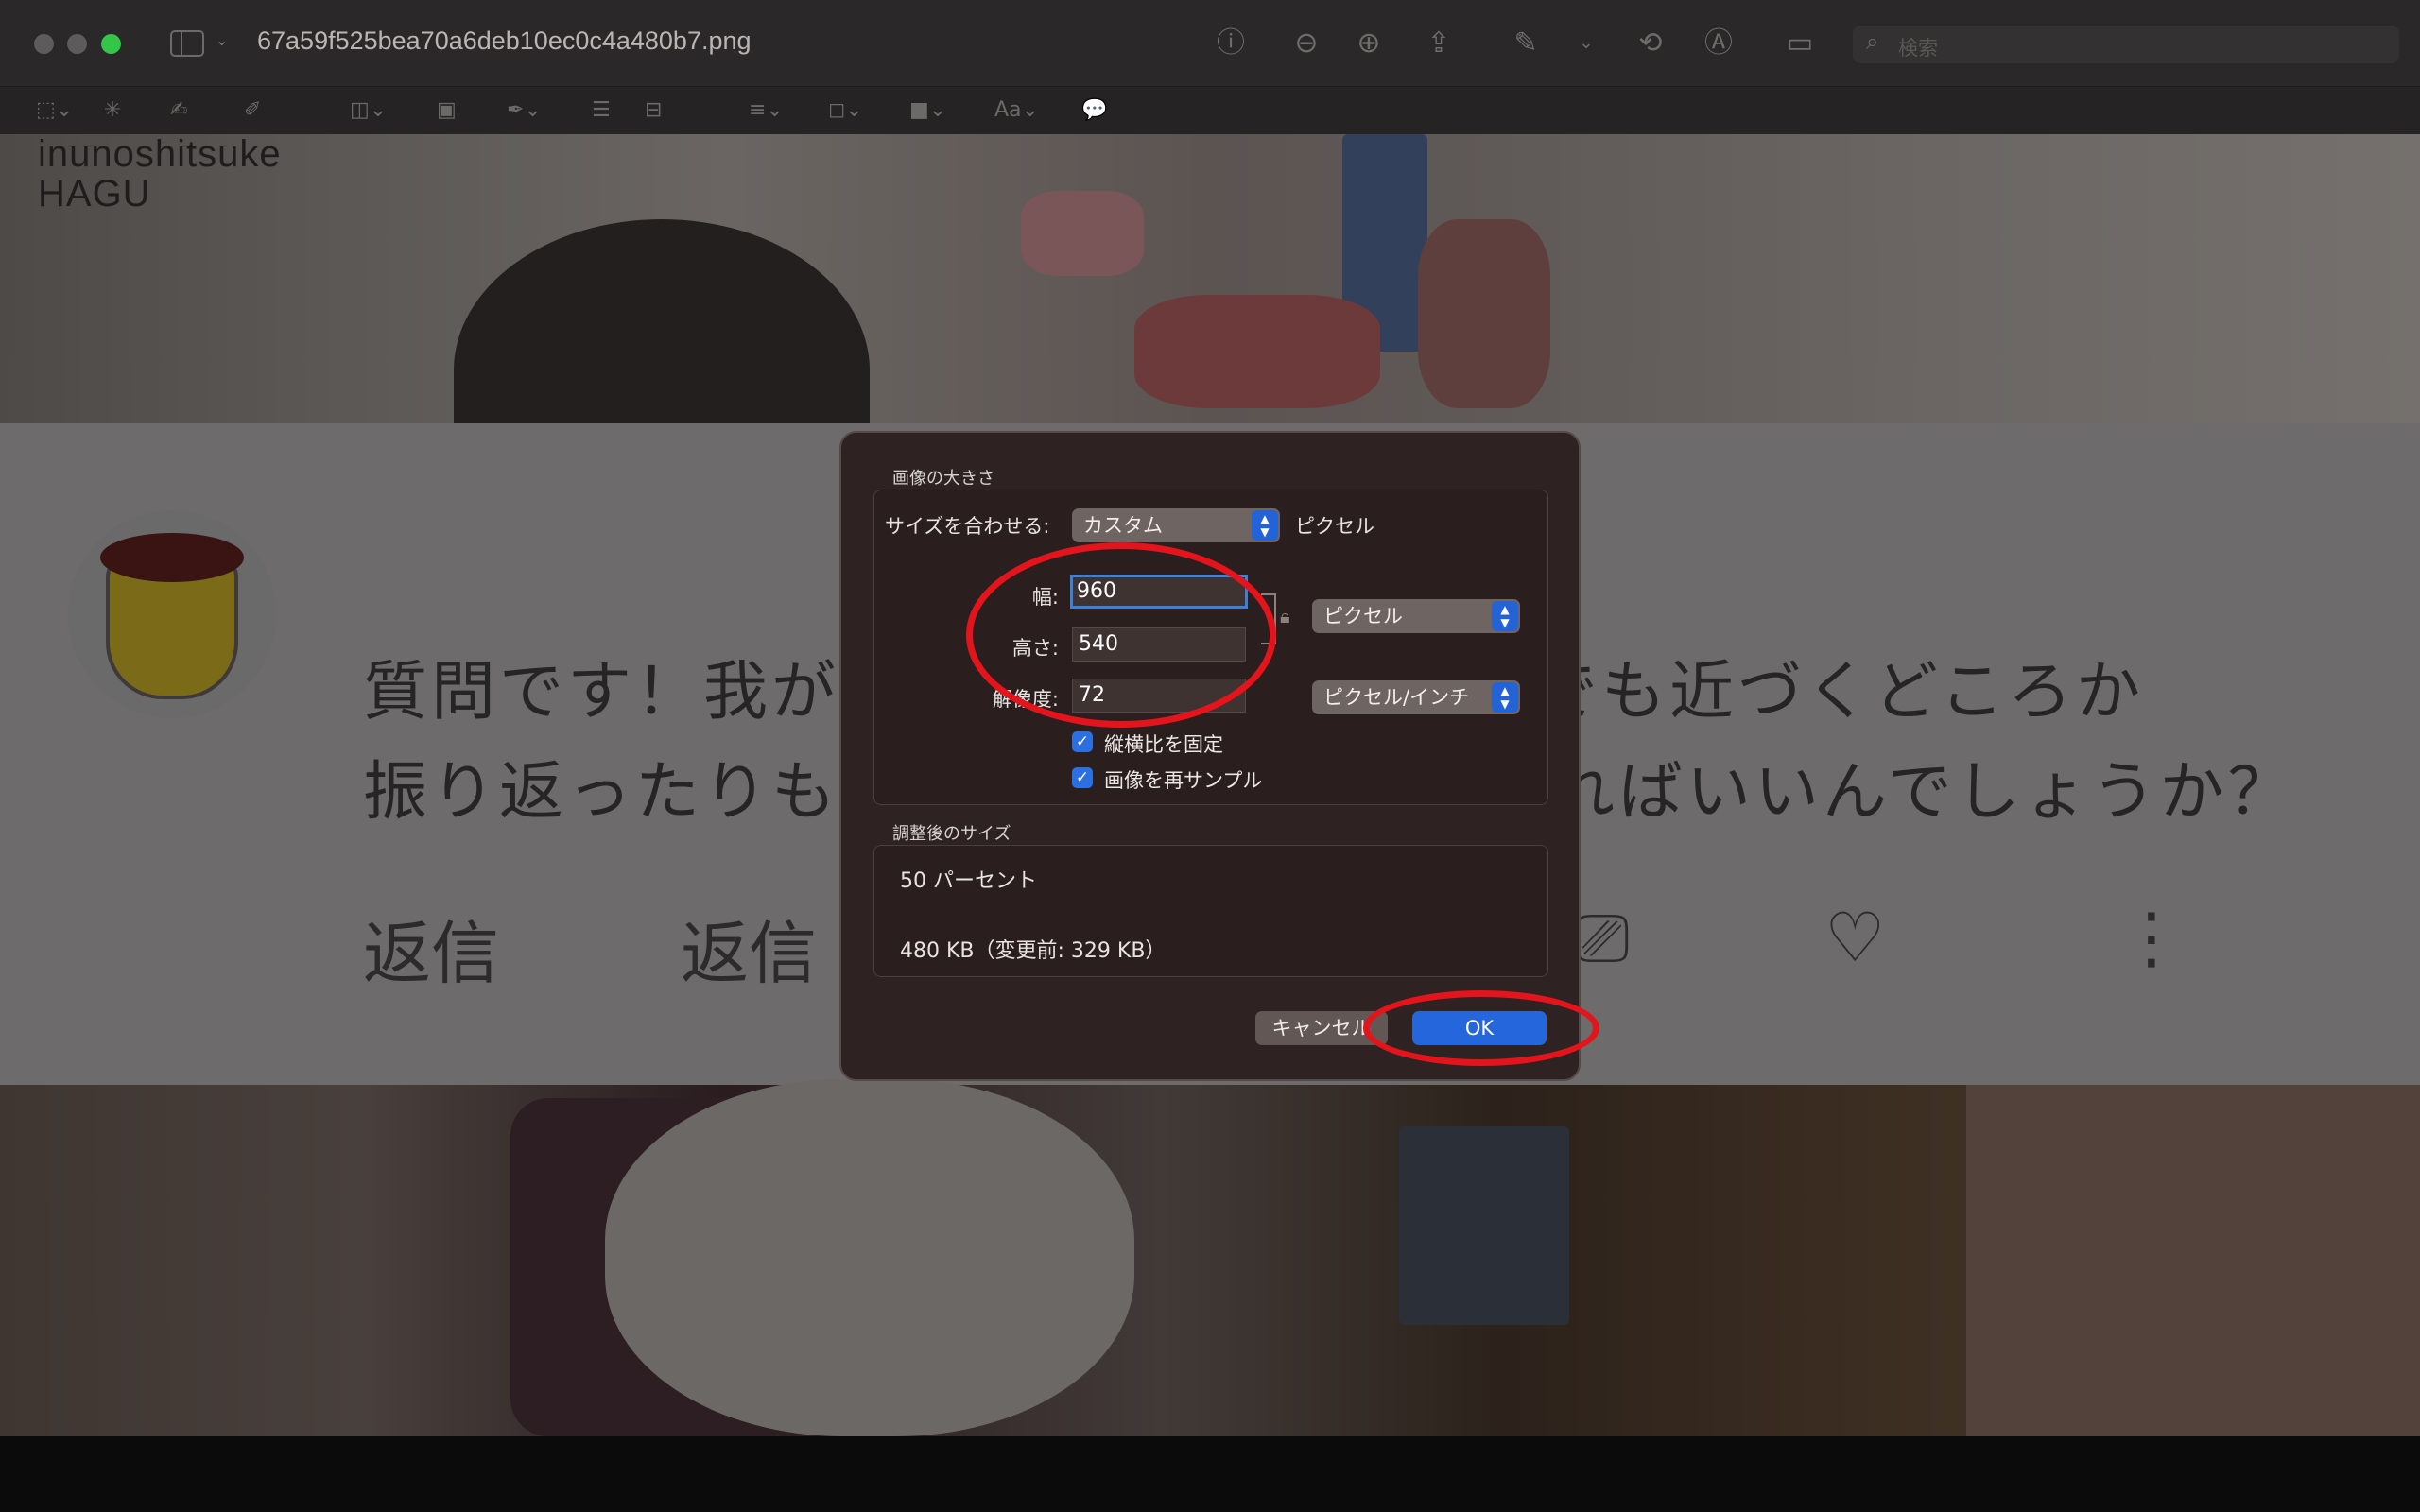 This screenshot has width=2420, height=1512. I want to click on logo-line2: HAGU, so click(95, 194).